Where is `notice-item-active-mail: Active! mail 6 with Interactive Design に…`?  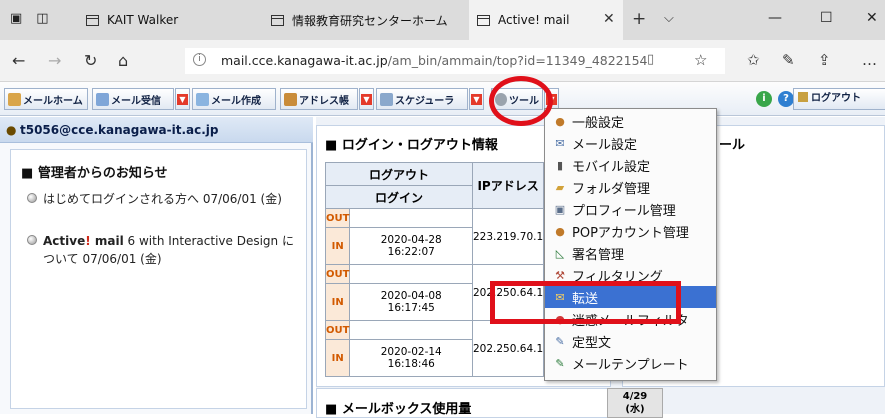
notice-item-active-mail: Active! mail 6 with Interactive Design に… is located at coordinates (163, 250).